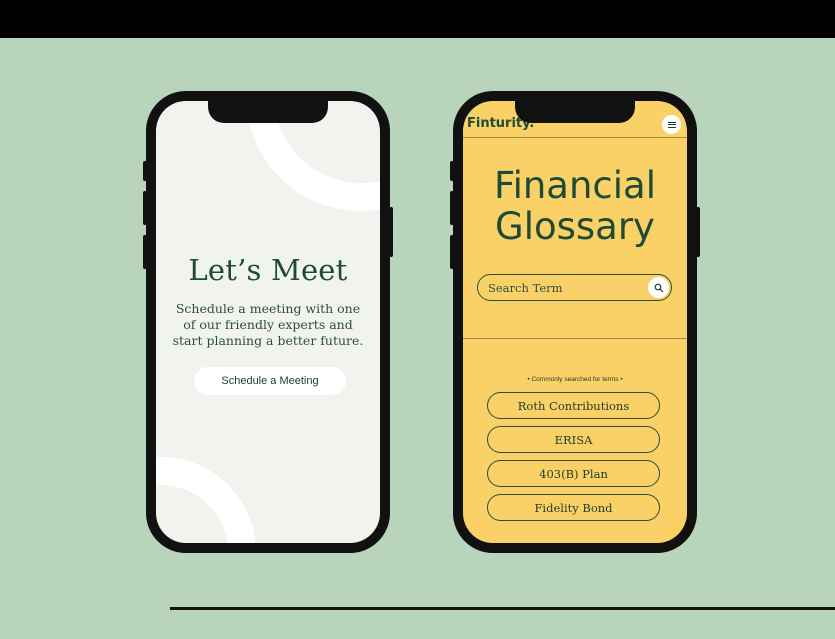 Image resolution: width=835 pixels, height=639 pixels. I want to click on page-title: Financial Glossary, so click(575, 206).